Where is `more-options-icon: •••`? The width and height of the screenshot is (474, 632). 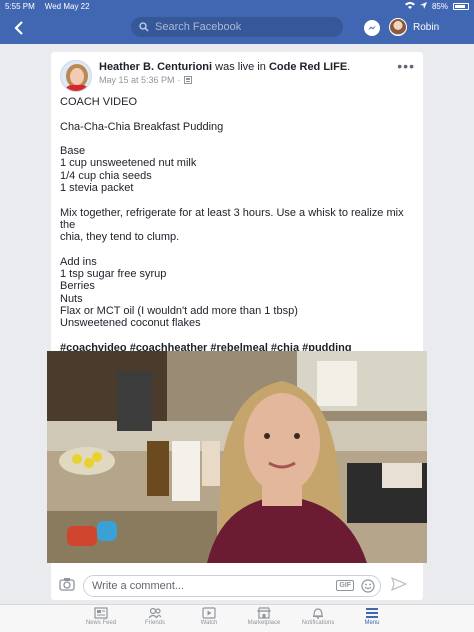 more-options-icon: ••• is located at coordinates (406, 66).